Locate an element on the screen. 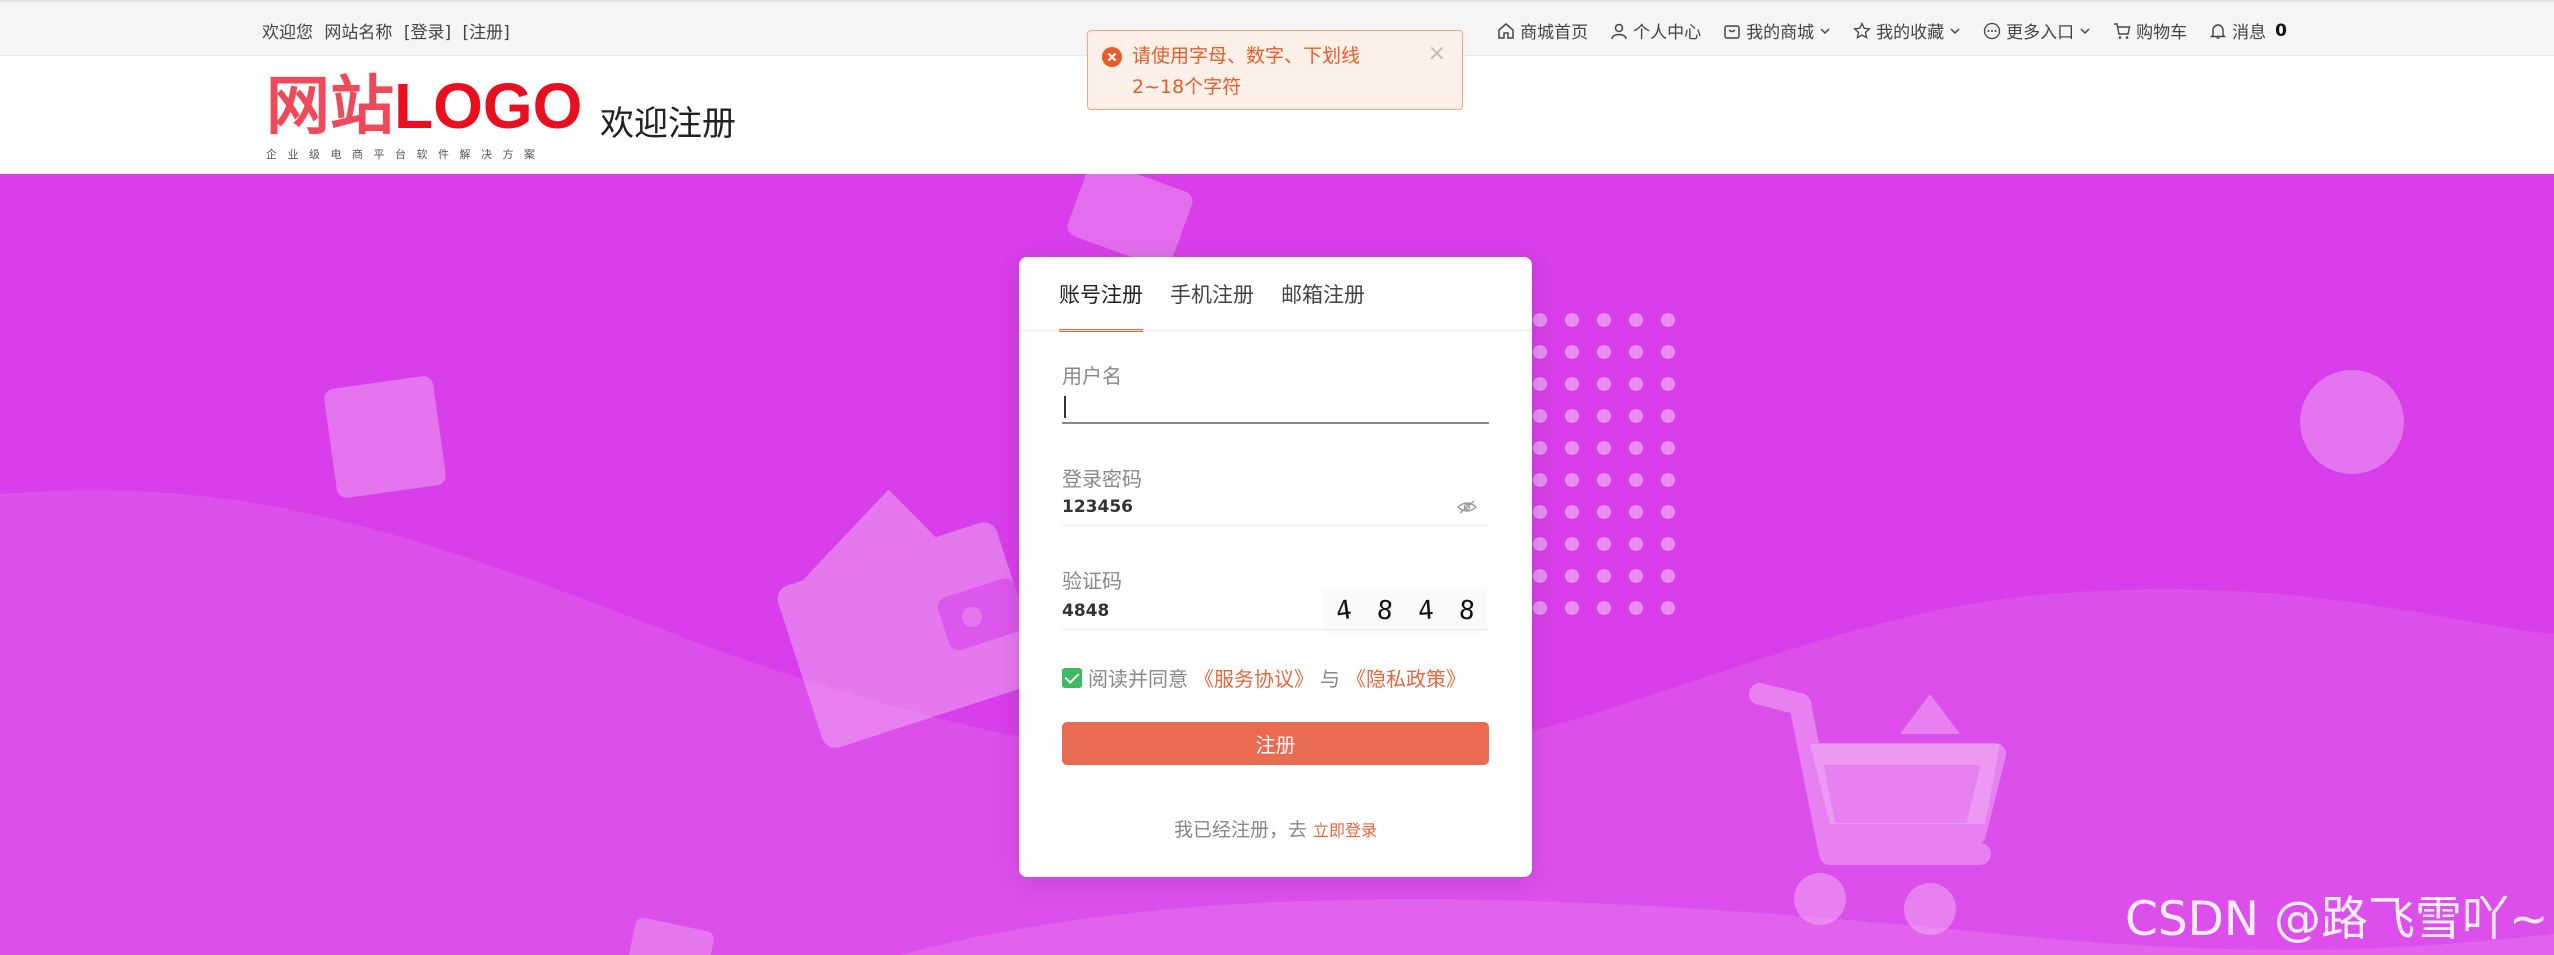 The height and width of the screenshot is (955, 2554). user-icon is located at coordinates (1619, 31).